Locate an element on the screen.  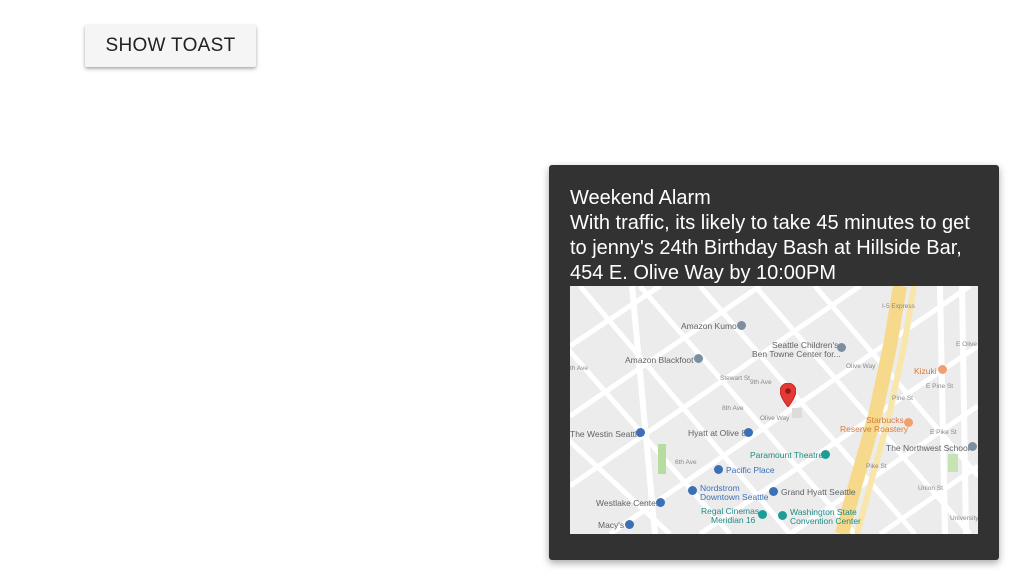
hyatt-olive-pin-icon is located at coordinates (748, 432).